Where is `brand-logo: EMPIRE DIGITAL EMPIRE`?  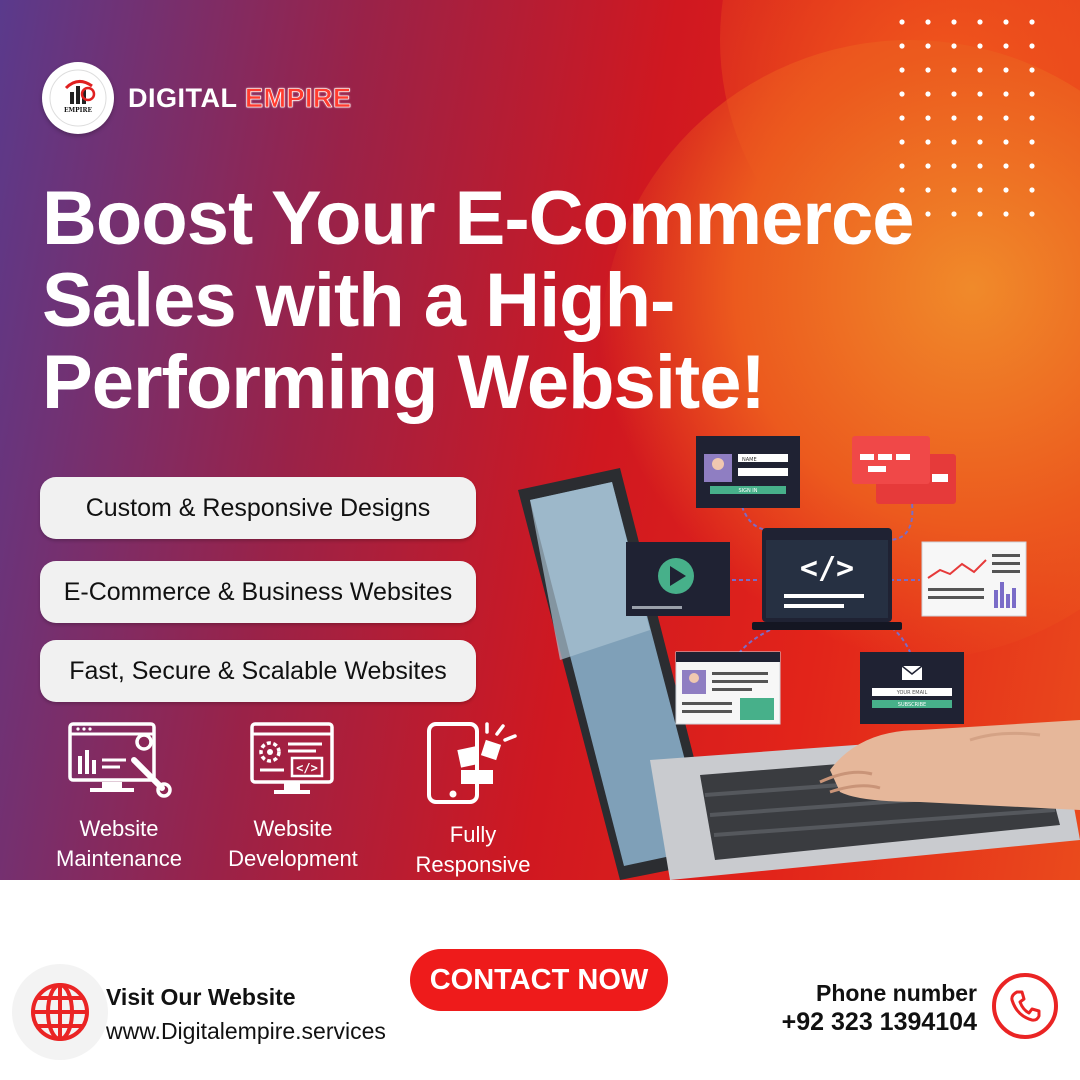 brand-logo: EMPIRE DIGITAL EMPIRE is located at coordinates (197, 98).